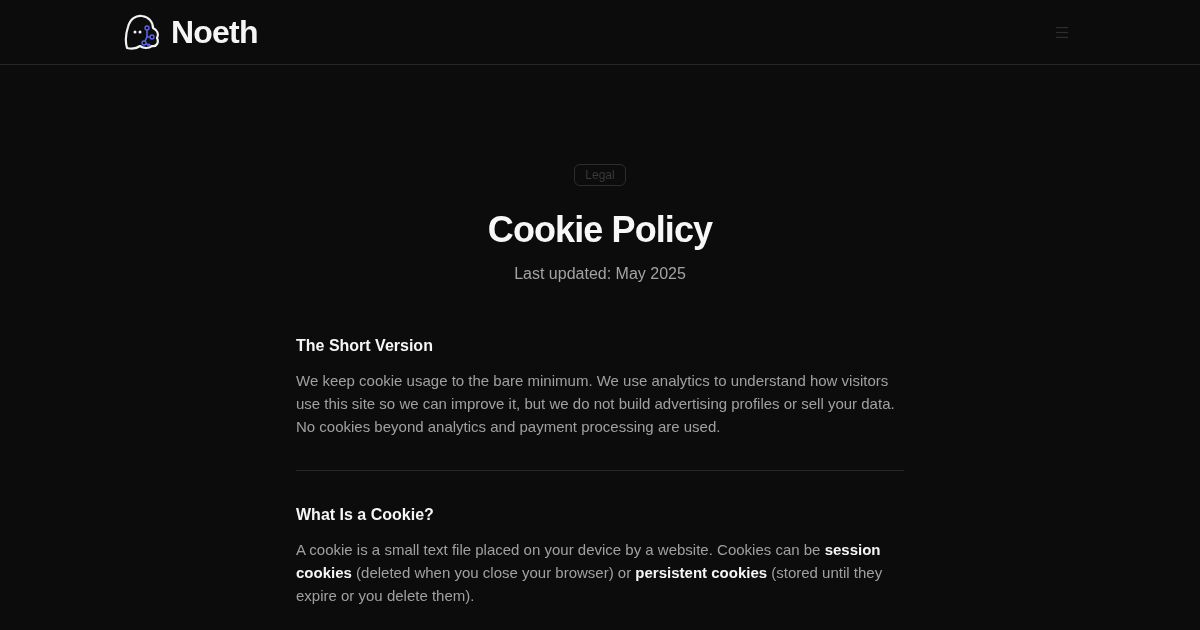 This screenshot has width=1200, height=630. I want to click on menu-icon, so click(1062, 32).